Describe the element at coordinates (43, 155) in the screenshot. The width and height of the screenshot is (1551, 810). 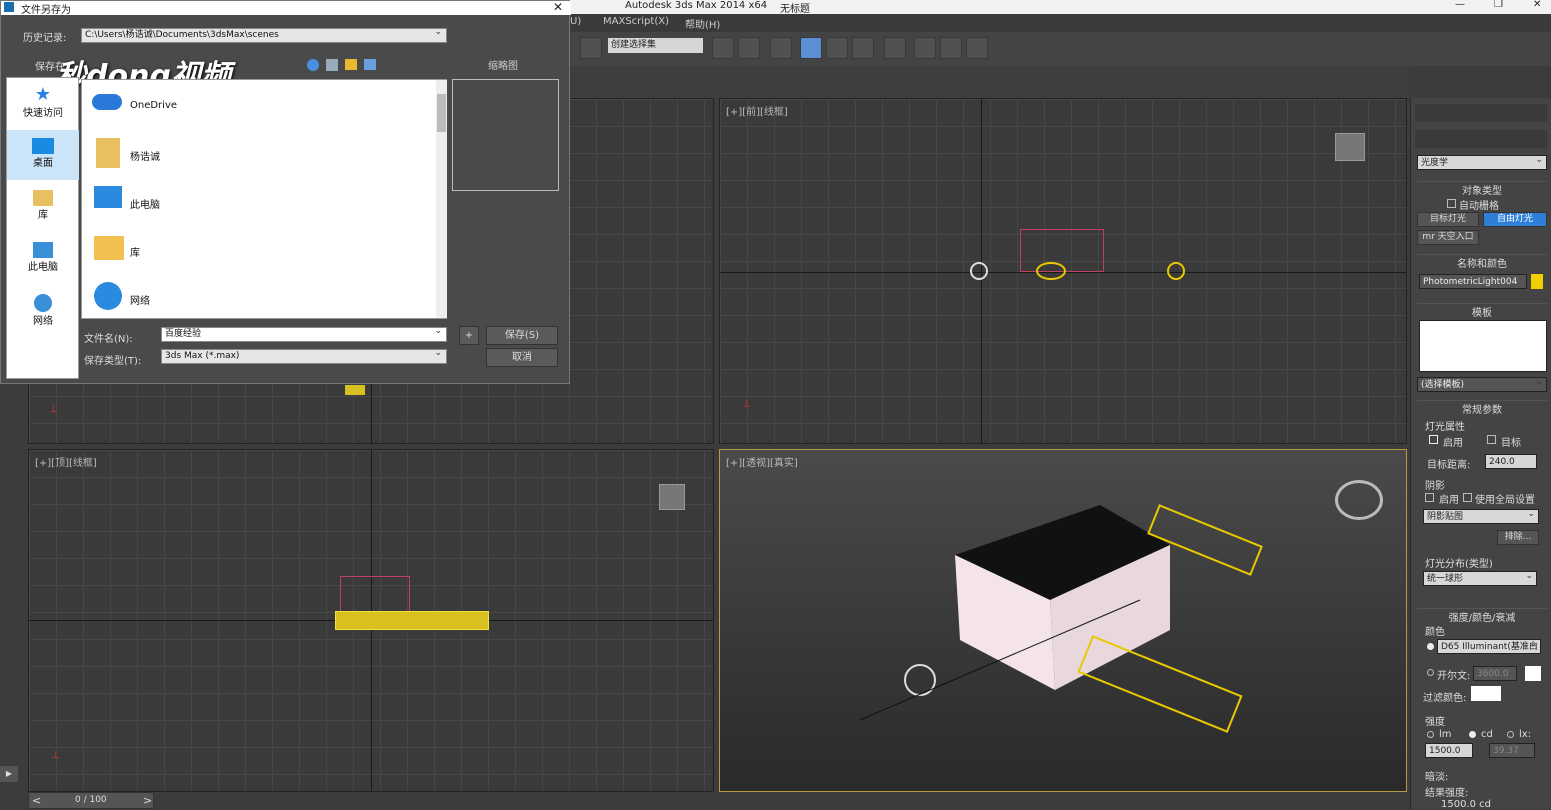
I see `places-desktop: 桌面` at that location.